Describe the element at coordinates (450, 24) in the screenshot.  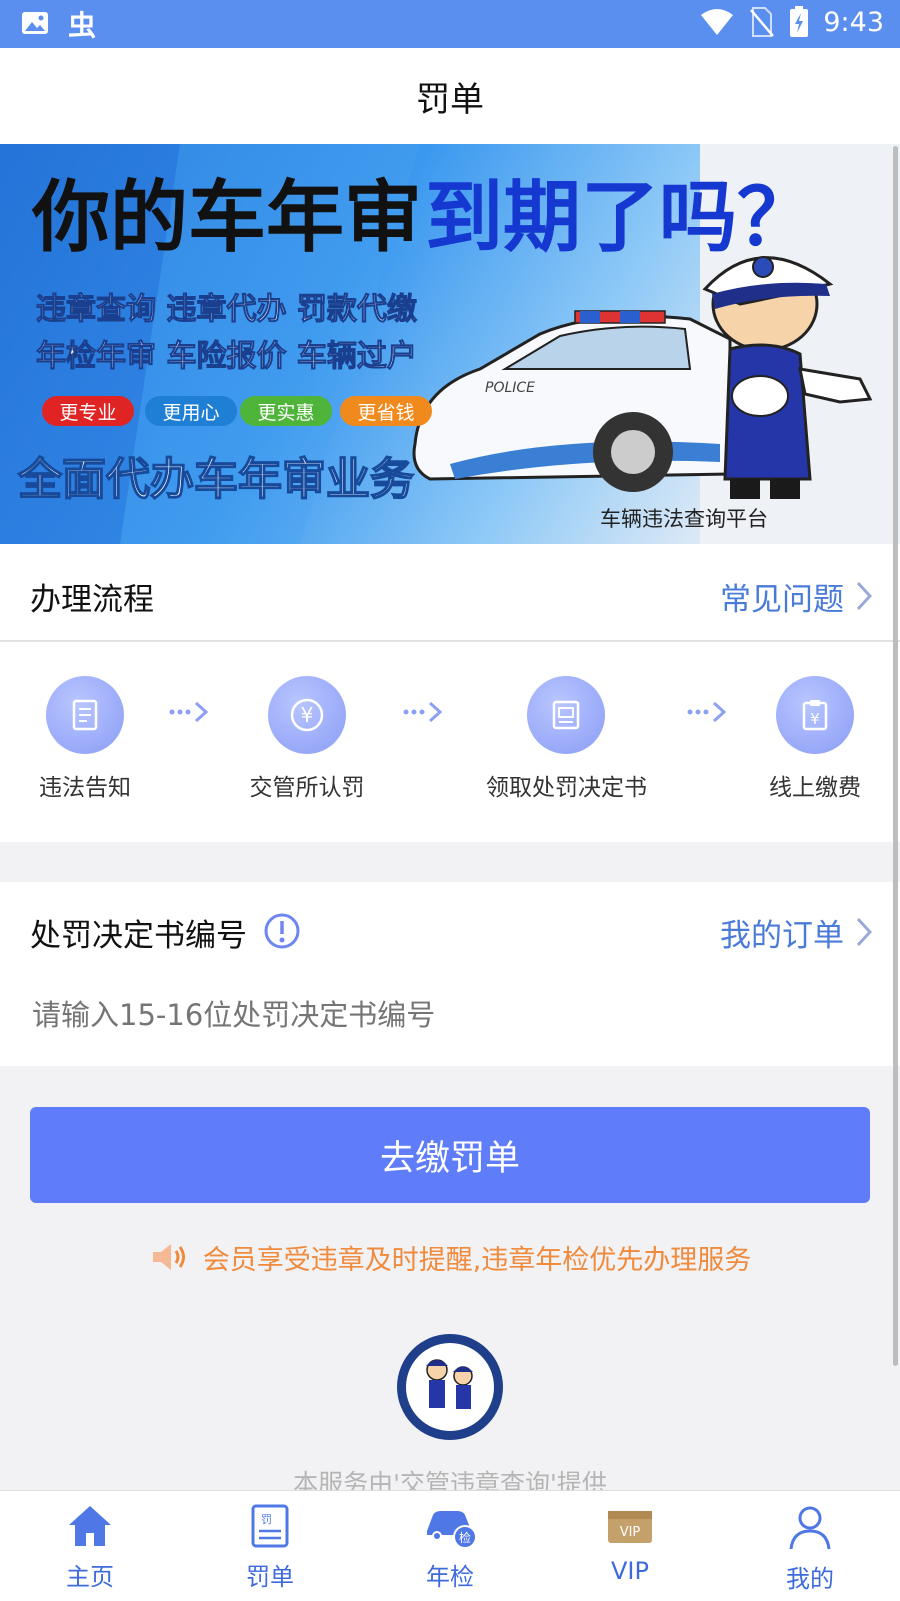
I see `status-bar: 虫 9:43` at that location.